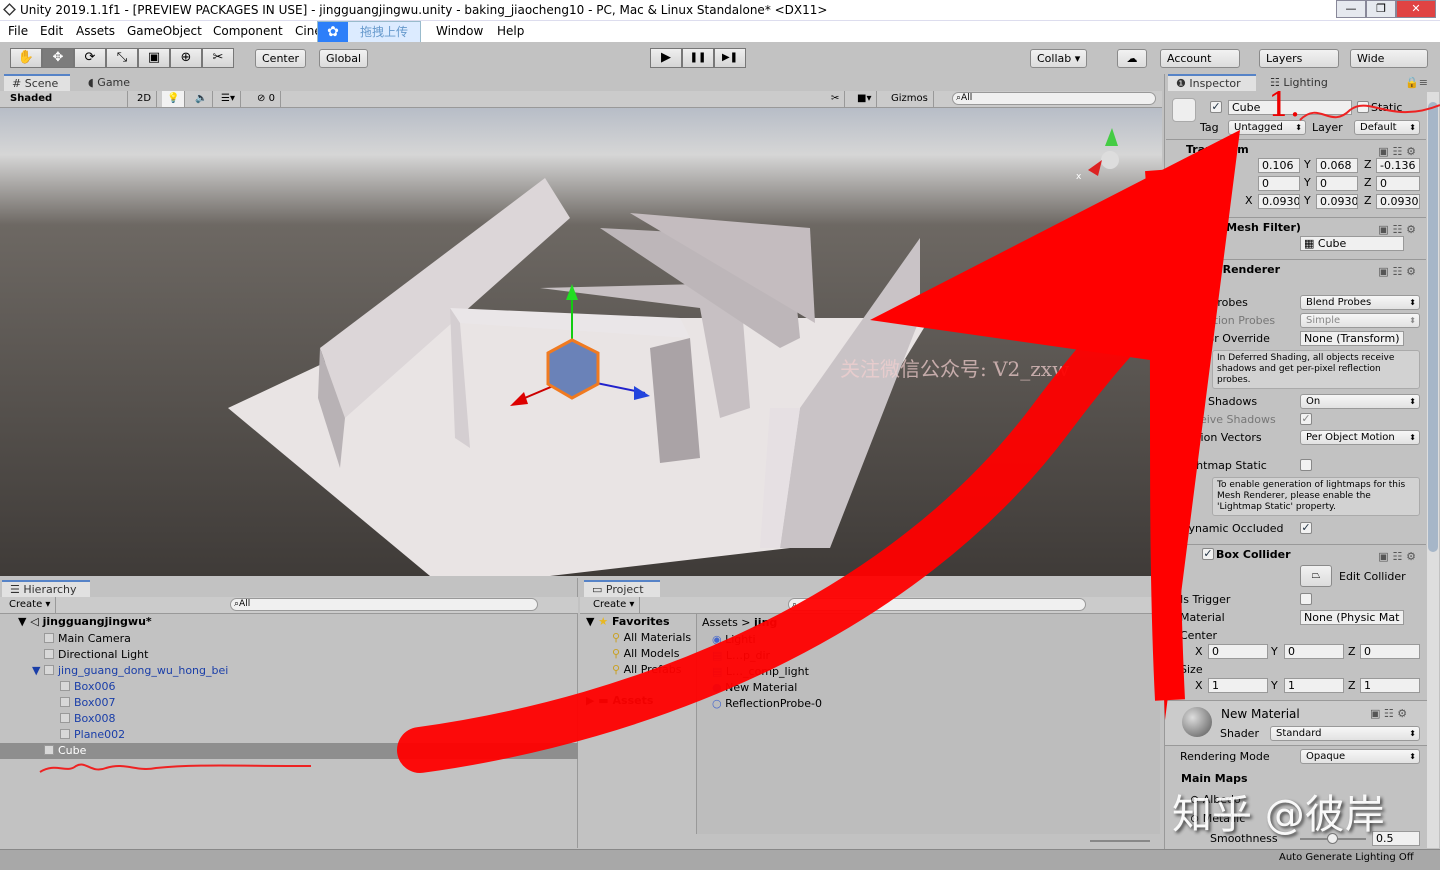  Describe the element at coordinates (186, 58) in the screenshot. I see `transform-tool-icon: ⊕` at that location.